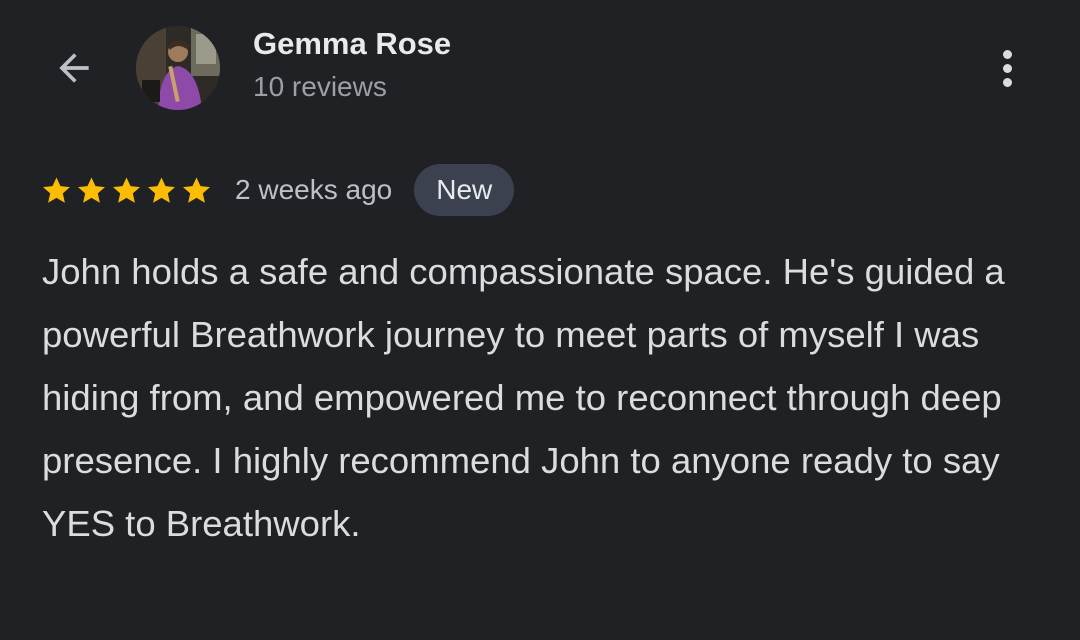  I want to click on more-vert-icon, so click(1007, 54).